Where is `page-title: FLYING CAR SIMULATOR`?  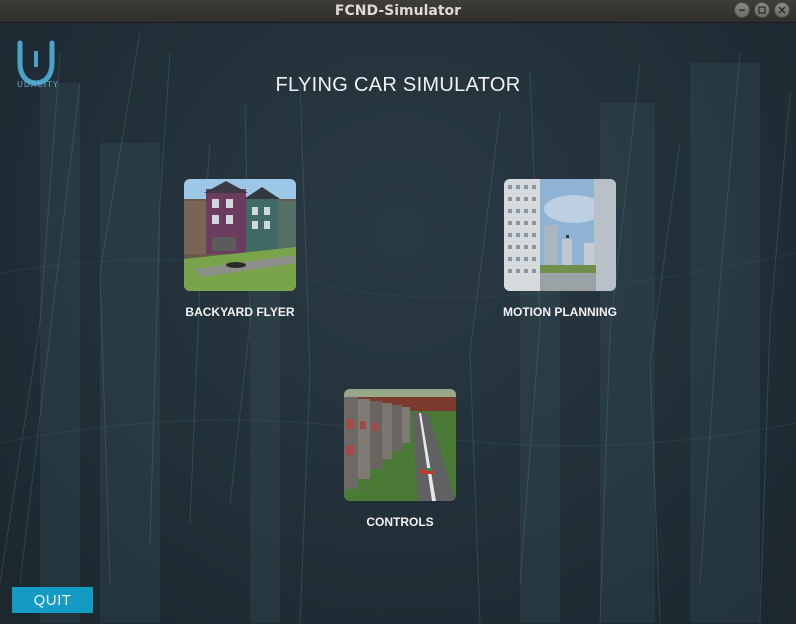
page-title: FLYING CAR SIMULATOR is located at coordinates (398, 85).